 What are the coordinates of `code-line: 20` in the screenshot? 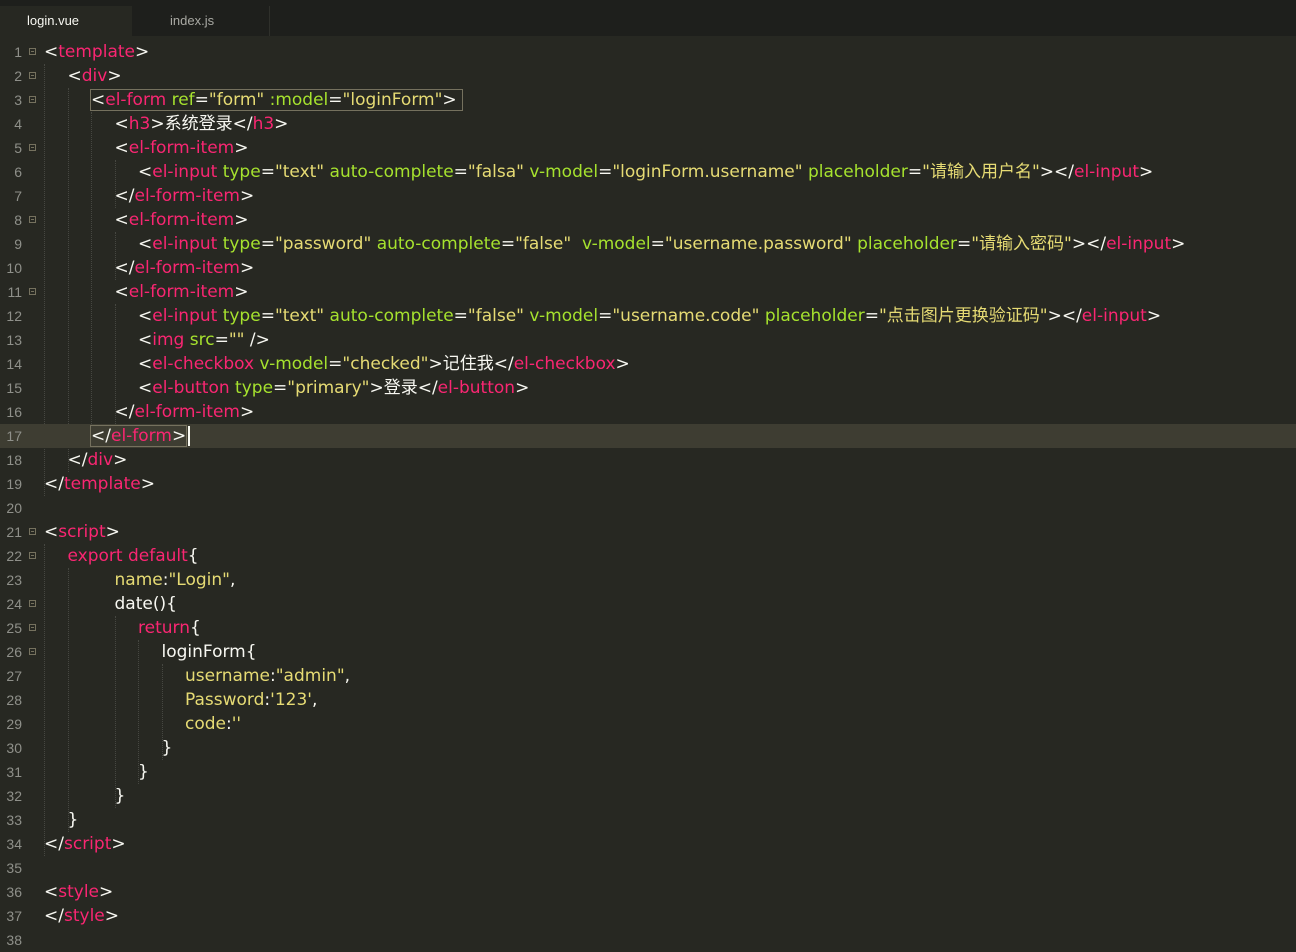 It's located at (648, 508).